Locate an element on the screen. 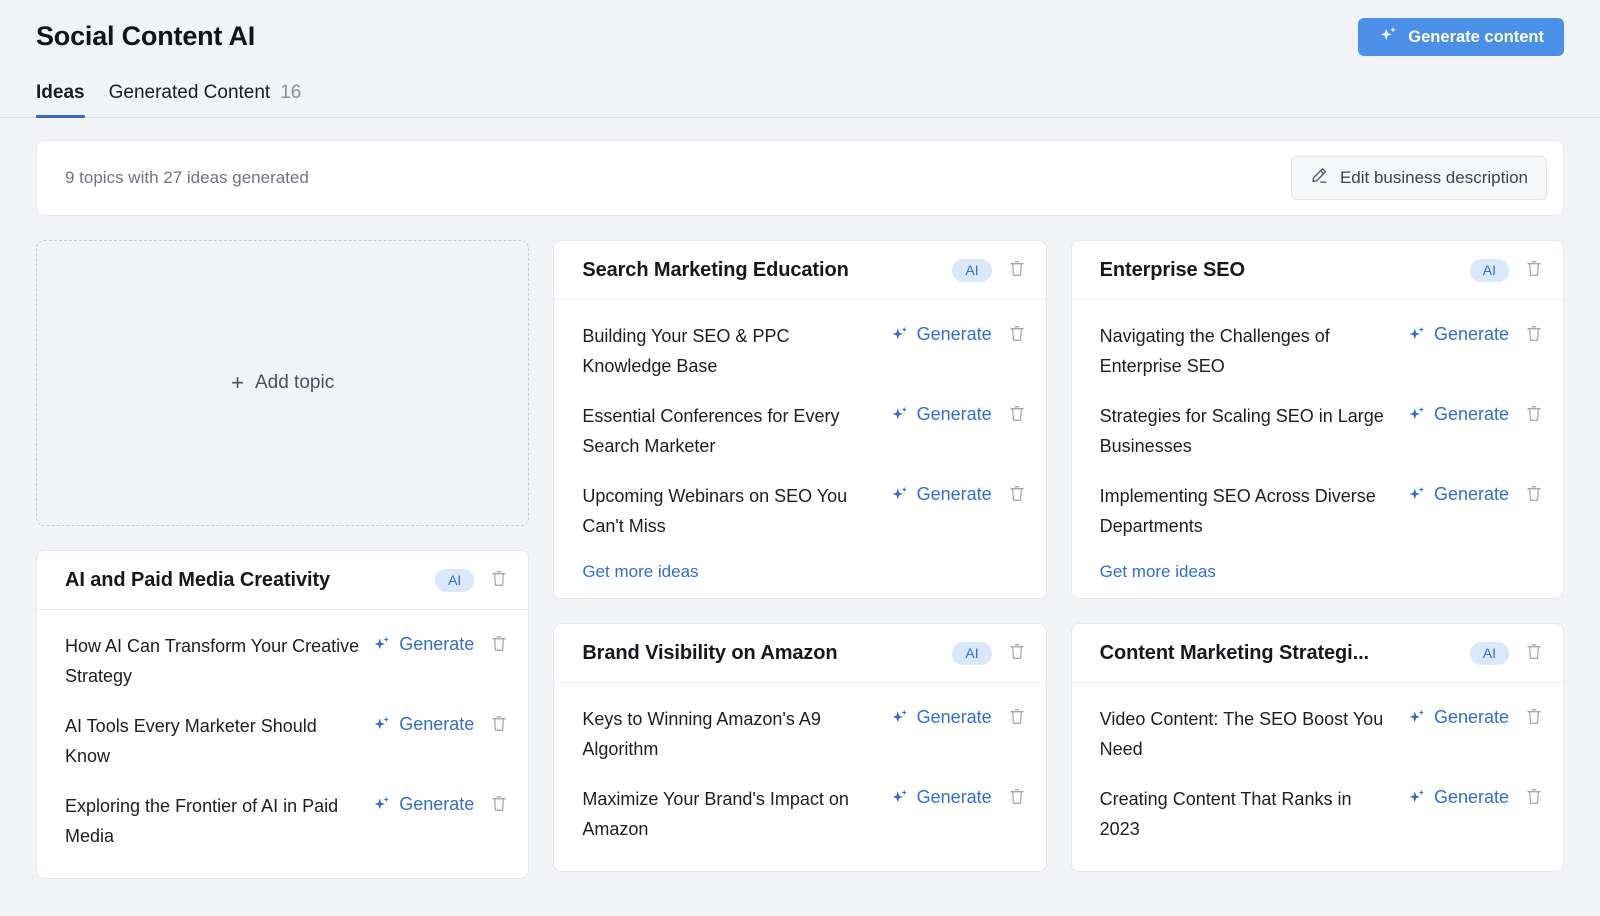 This screenshot has height=916, width=1600. topic-title: AI and Paid Media Creativity is located at coordinates (198, 579).